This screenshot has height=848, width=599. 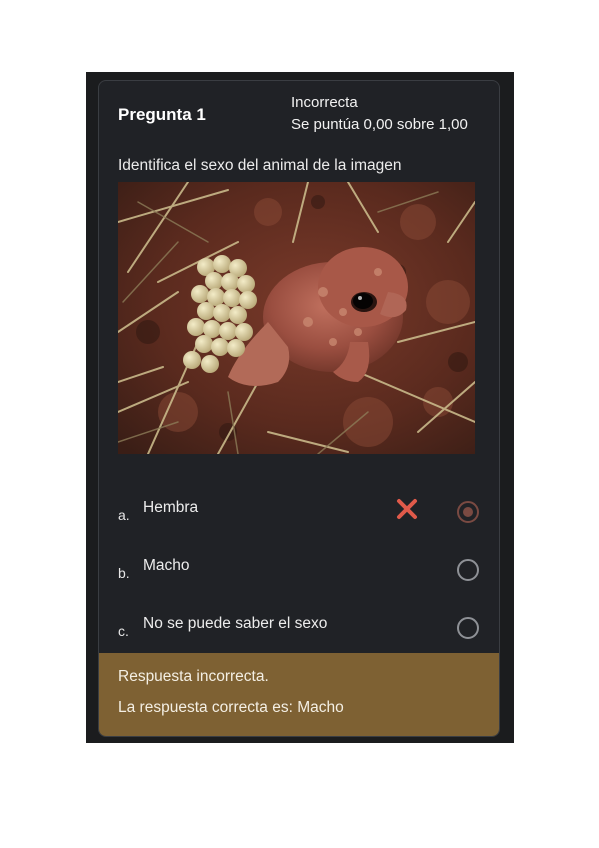 I want to click on option-c: c. No se puede saber el sexo, so click(x=299, y=629).